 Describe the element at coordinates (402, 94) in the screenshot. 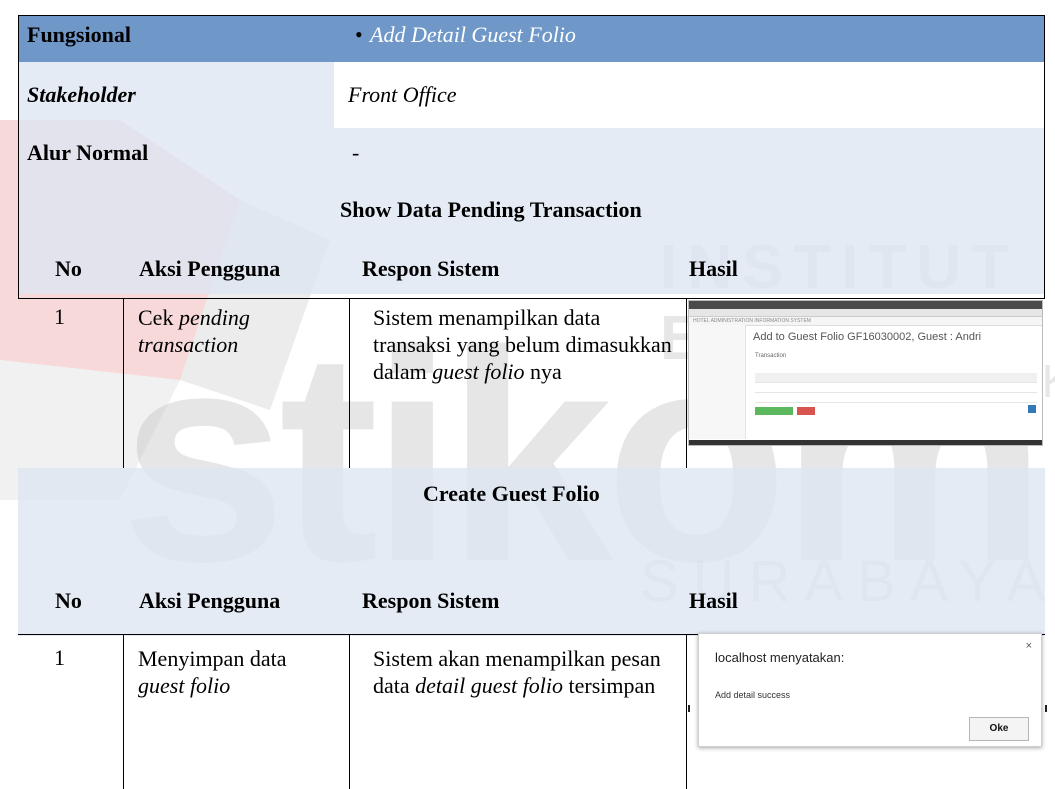

I see `stakeholder-value: Front Office` at that location.